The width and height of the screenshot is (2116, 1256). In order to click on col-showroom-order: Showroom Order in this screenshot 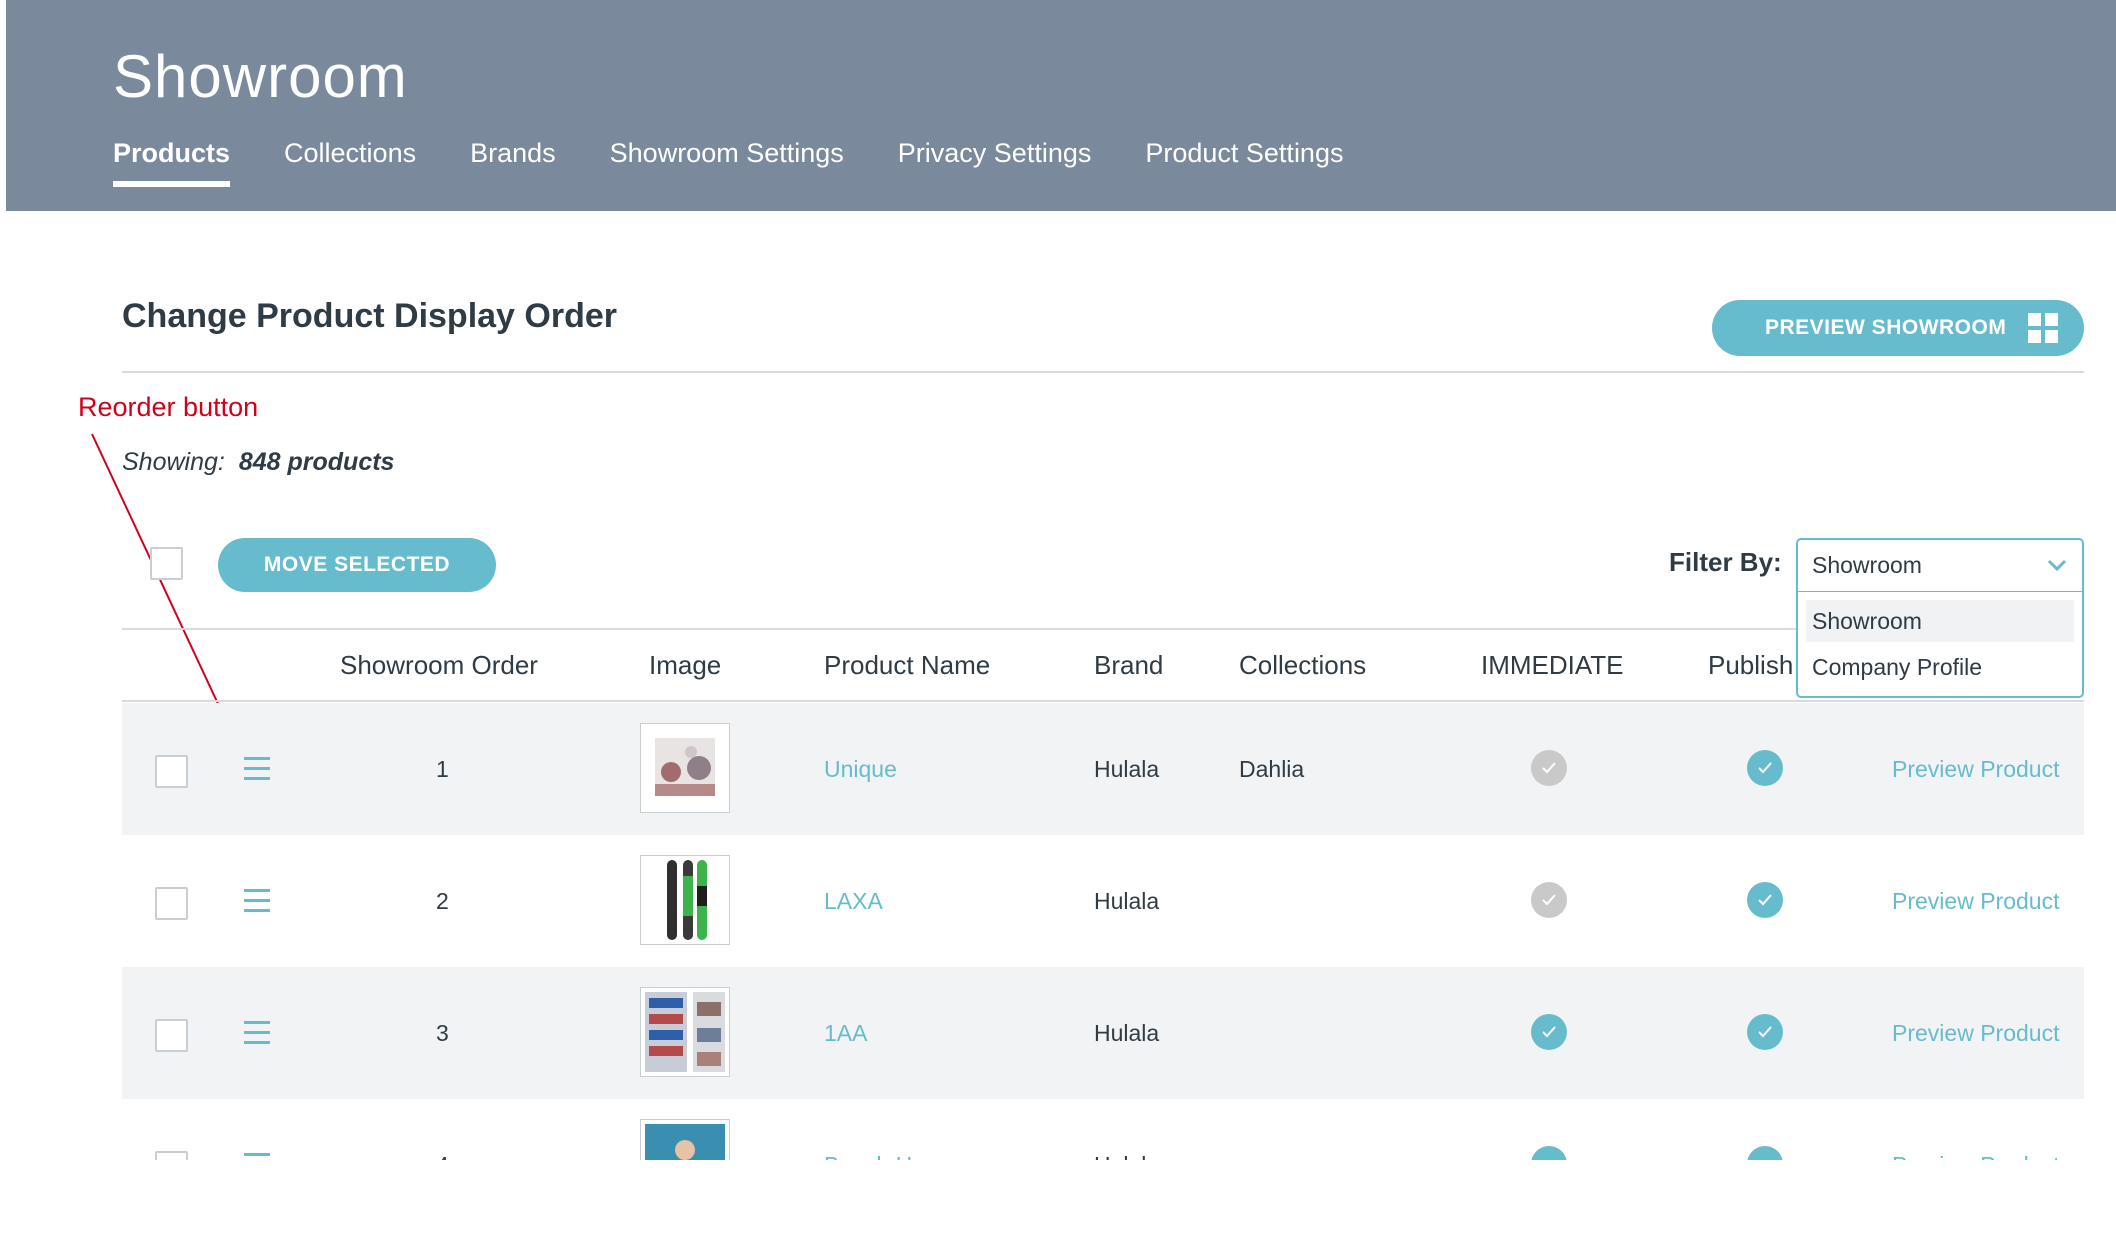, I will do `click(439, 665)`.